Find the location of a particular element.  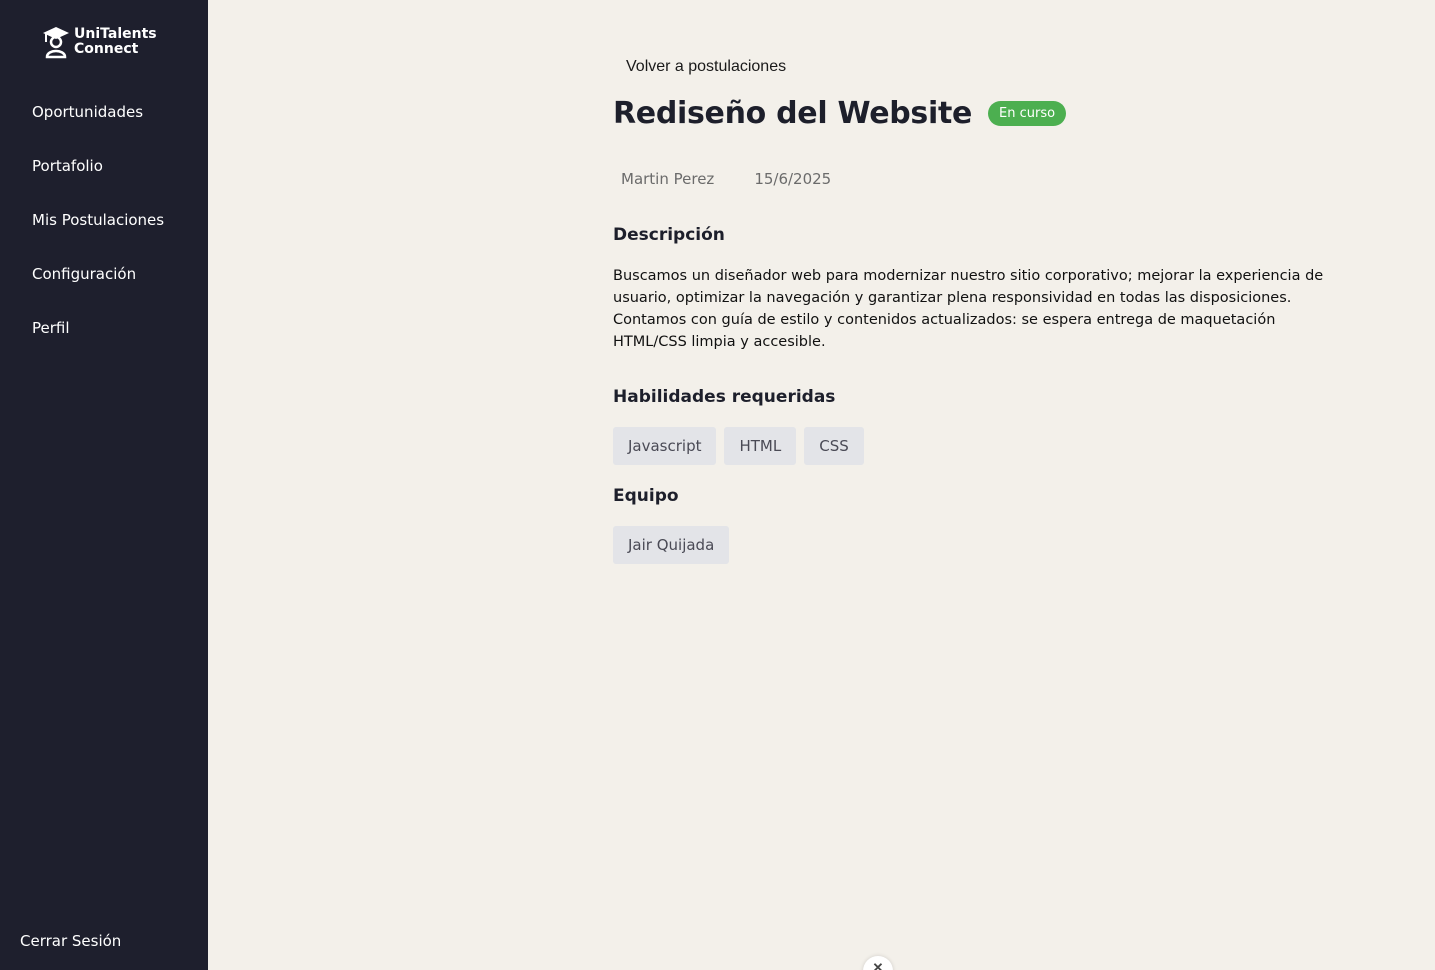

skills-list: Javascript HTML CSS is located at coordinates (742, 446).